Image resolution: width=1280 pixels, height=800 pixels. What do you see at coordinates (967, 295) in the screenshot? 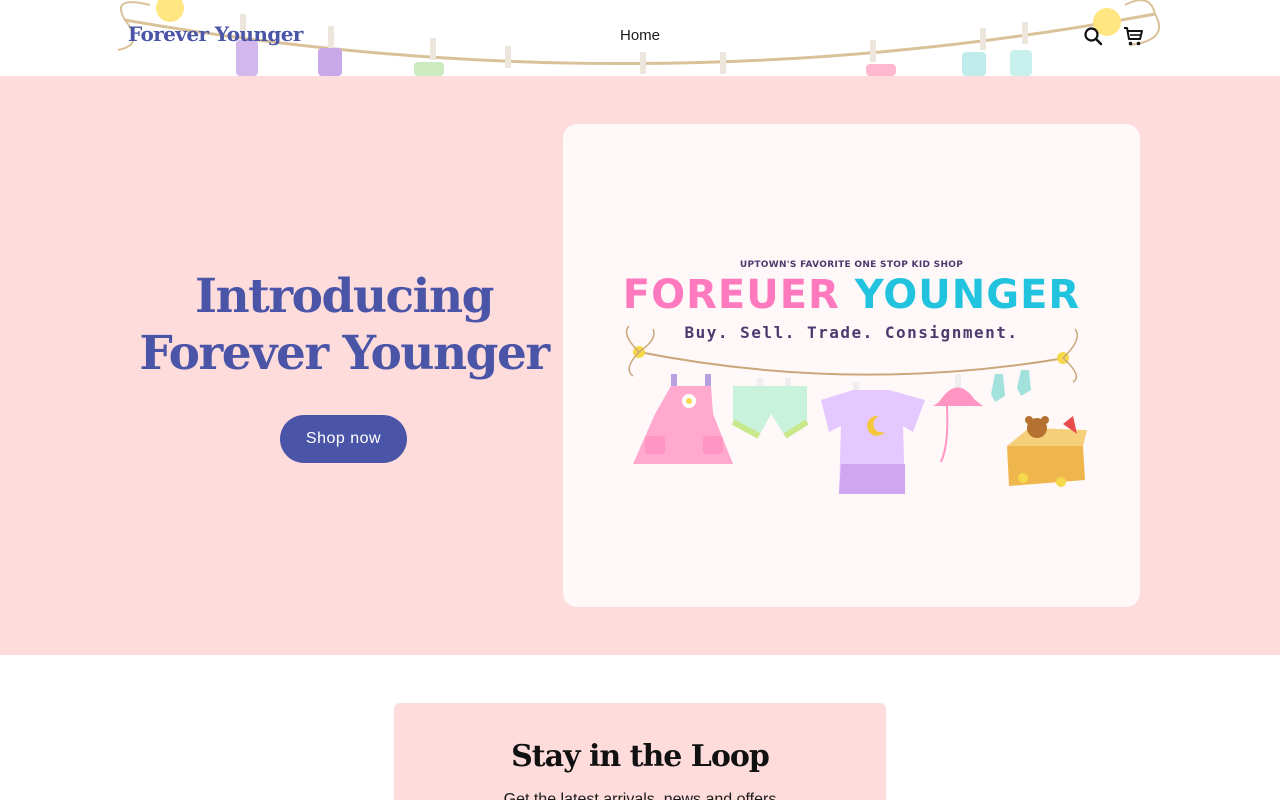
I see `card-brand-part2: YOUNGER` at bounding box center [967, 295].